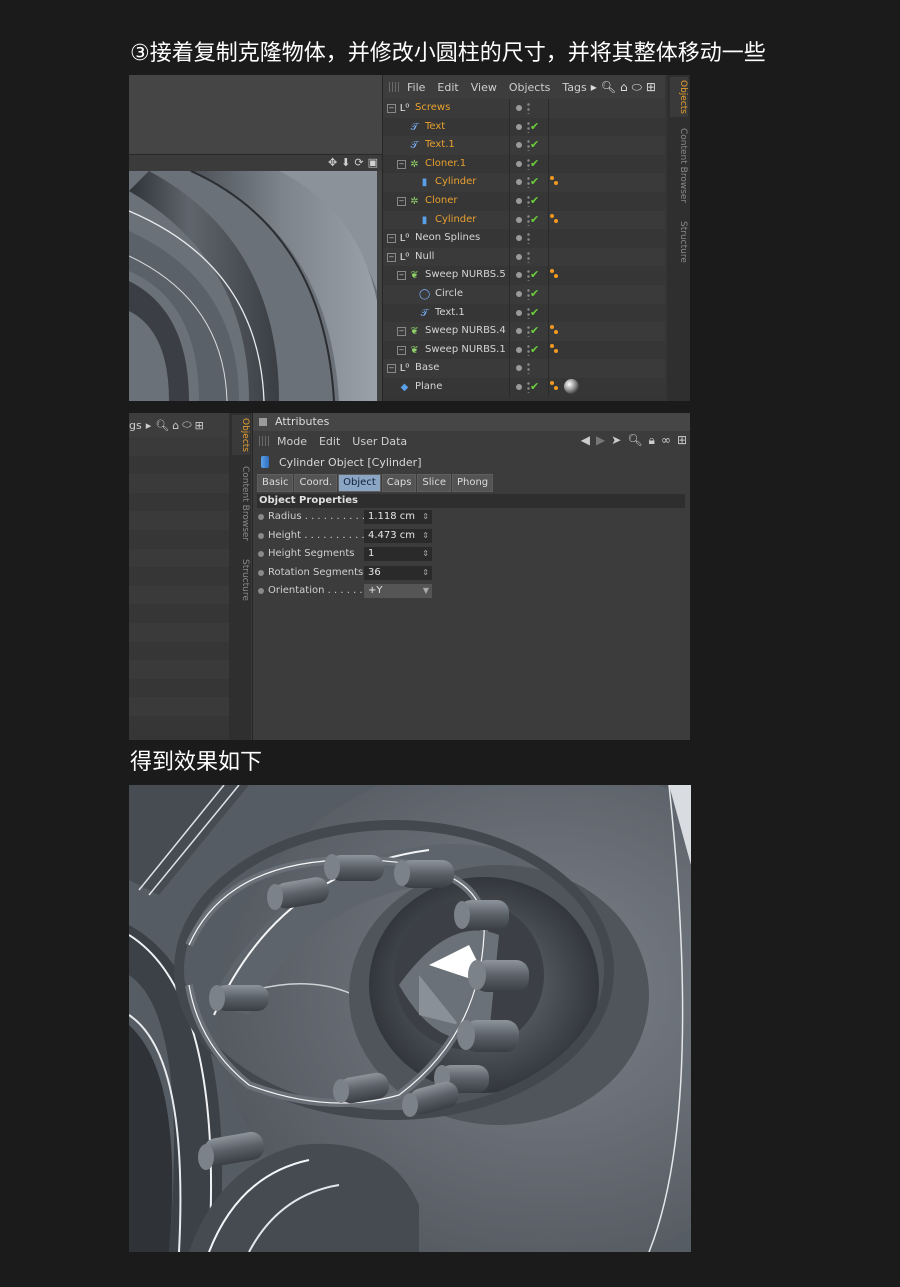  I want to click on tab-phong: Phong, so click(472, 483).